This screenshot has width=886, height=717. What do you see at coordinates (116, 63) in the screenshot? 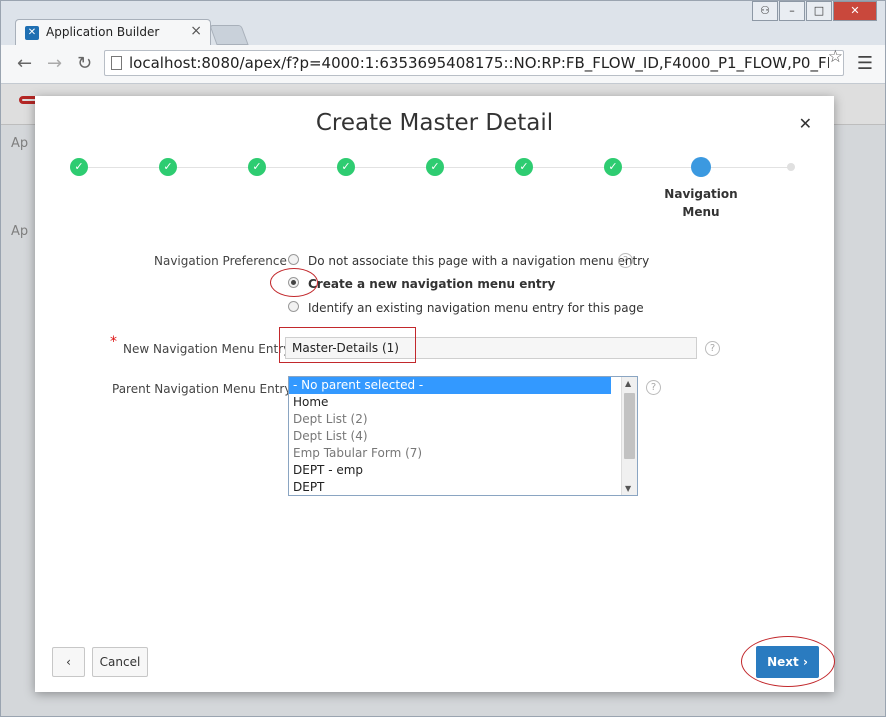
I see `page-icon` at bounding box center [116, 63].